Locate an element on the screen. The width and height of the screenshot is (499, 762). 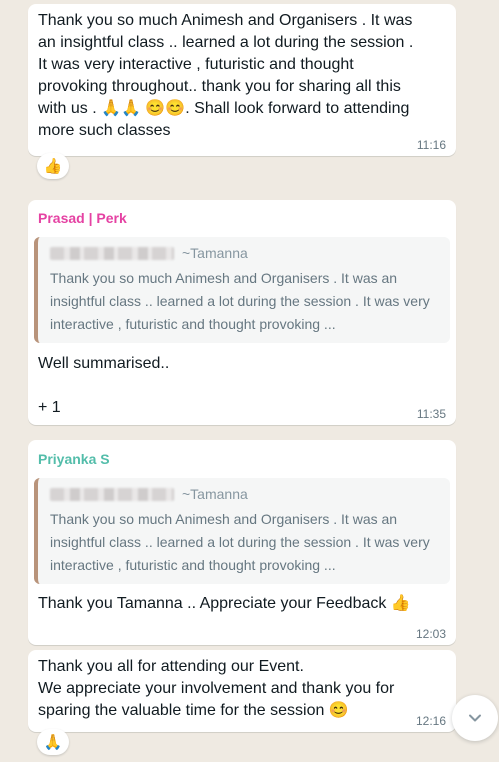
message-text: Well summarised.. is located at coordinates (104, 363).